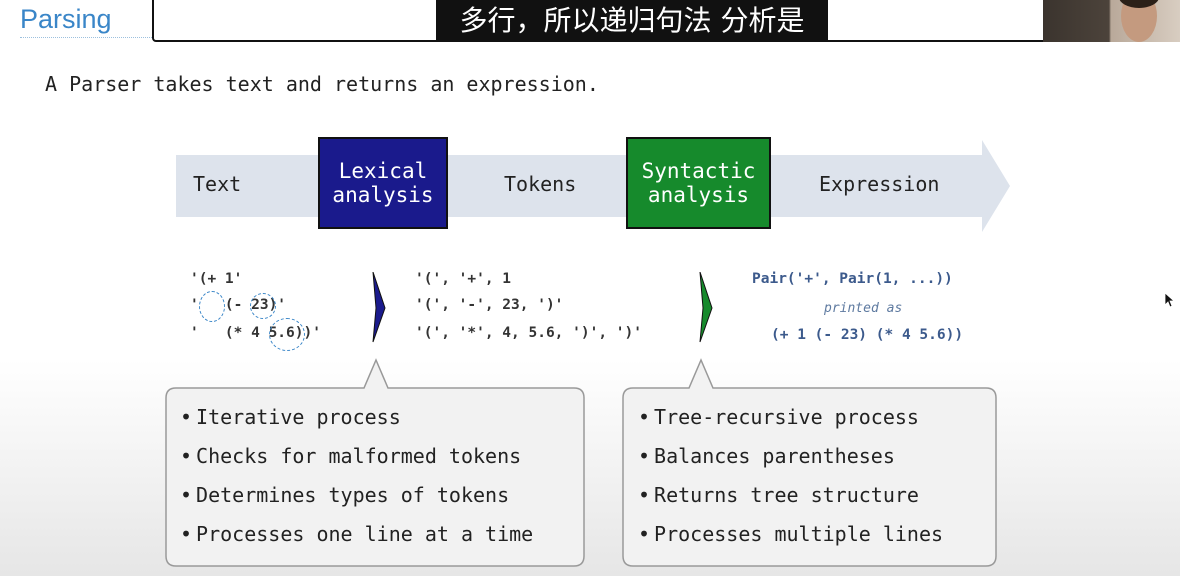  I want to click on token-example-line-1: '(', '+', 1, so click(463, 279).